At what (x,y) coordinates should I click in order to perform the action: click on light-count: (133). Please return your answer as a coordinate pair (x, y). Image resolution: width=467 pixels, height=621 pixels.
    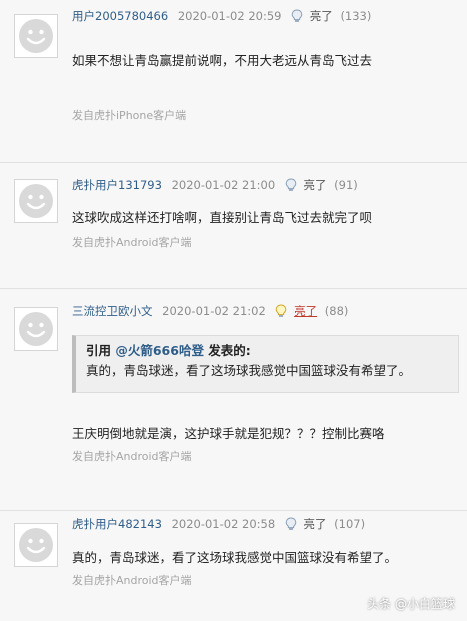
    Looking at the image, I should click on (356, 16).